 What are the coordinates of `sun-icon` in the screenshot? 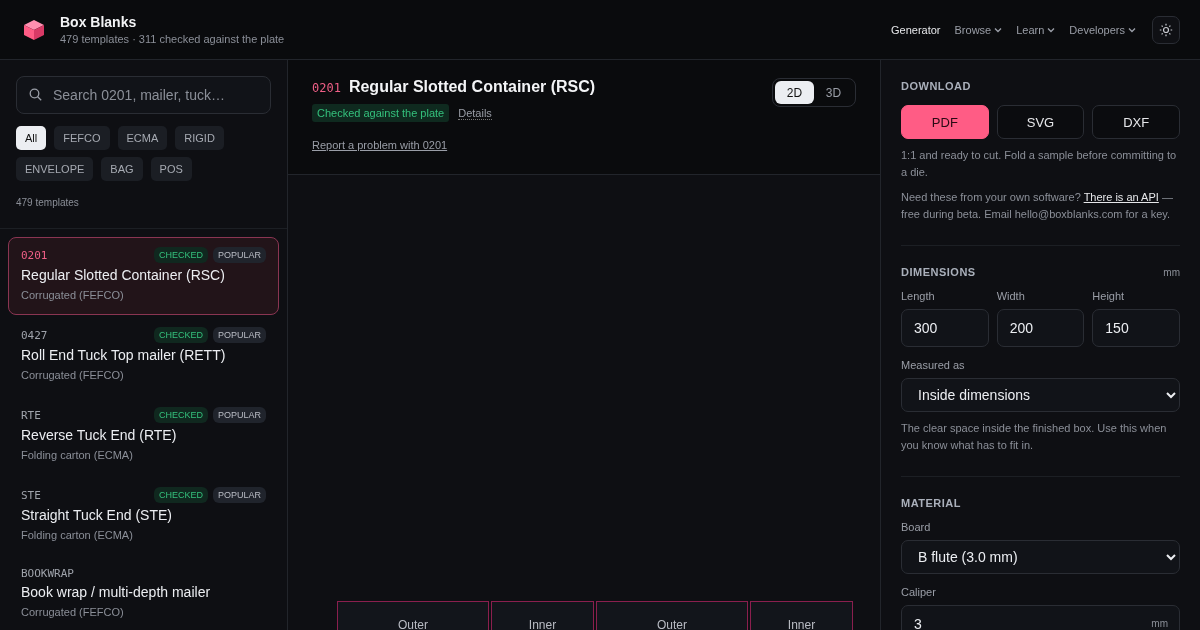 It's located at (1166, 29).